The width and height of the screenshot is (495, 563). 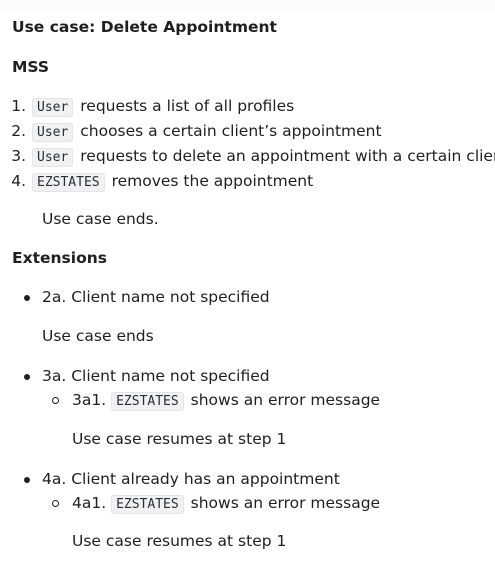 What do you see at coordinates (231, 131) in the screenshot?
I see `step-text: chooses a certain client’s appointment` at bounding box center [231, 131].